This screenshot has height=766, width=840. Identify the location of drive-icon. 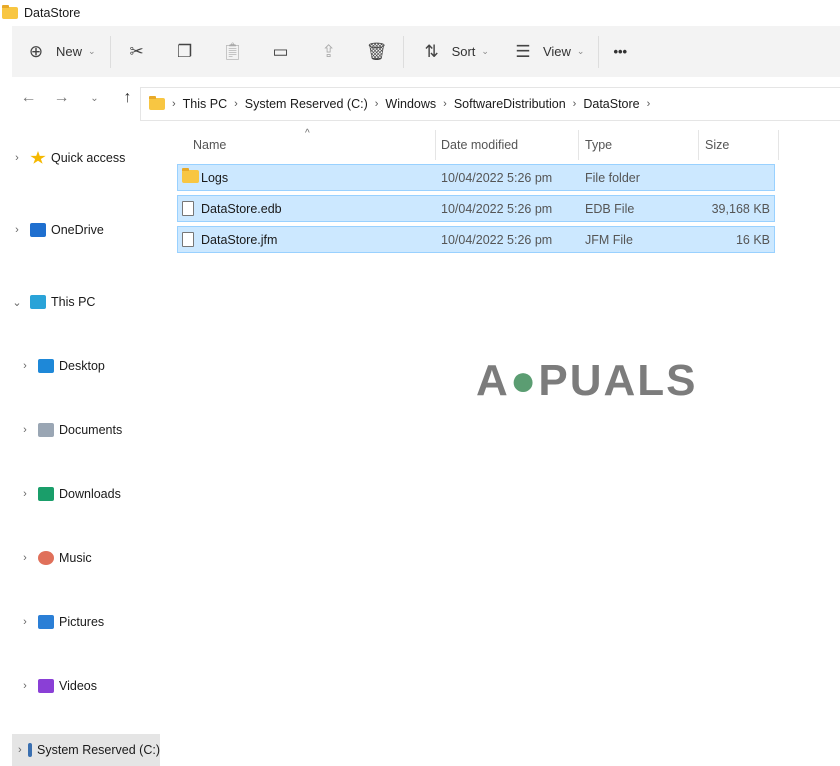
(30, 750).